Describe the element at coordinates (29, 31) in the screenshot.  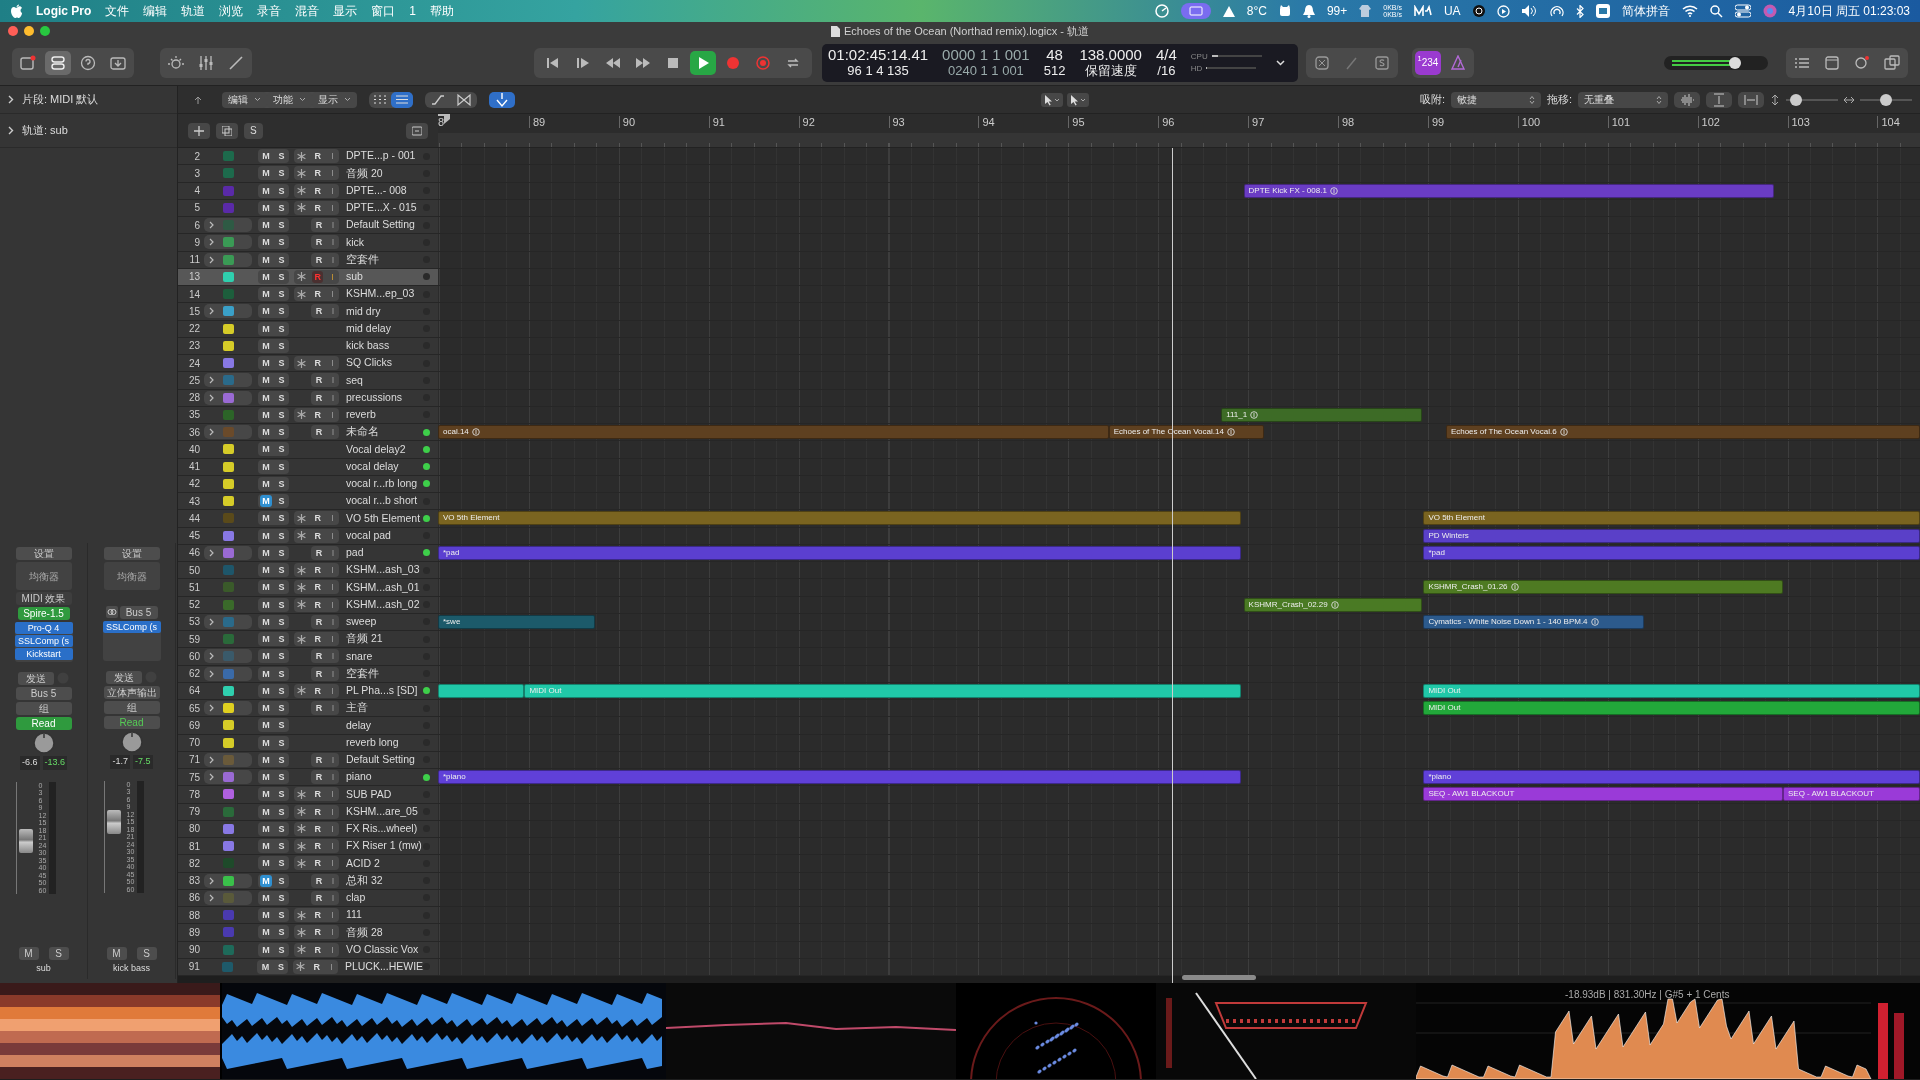
I see `minimize-button` at that location.